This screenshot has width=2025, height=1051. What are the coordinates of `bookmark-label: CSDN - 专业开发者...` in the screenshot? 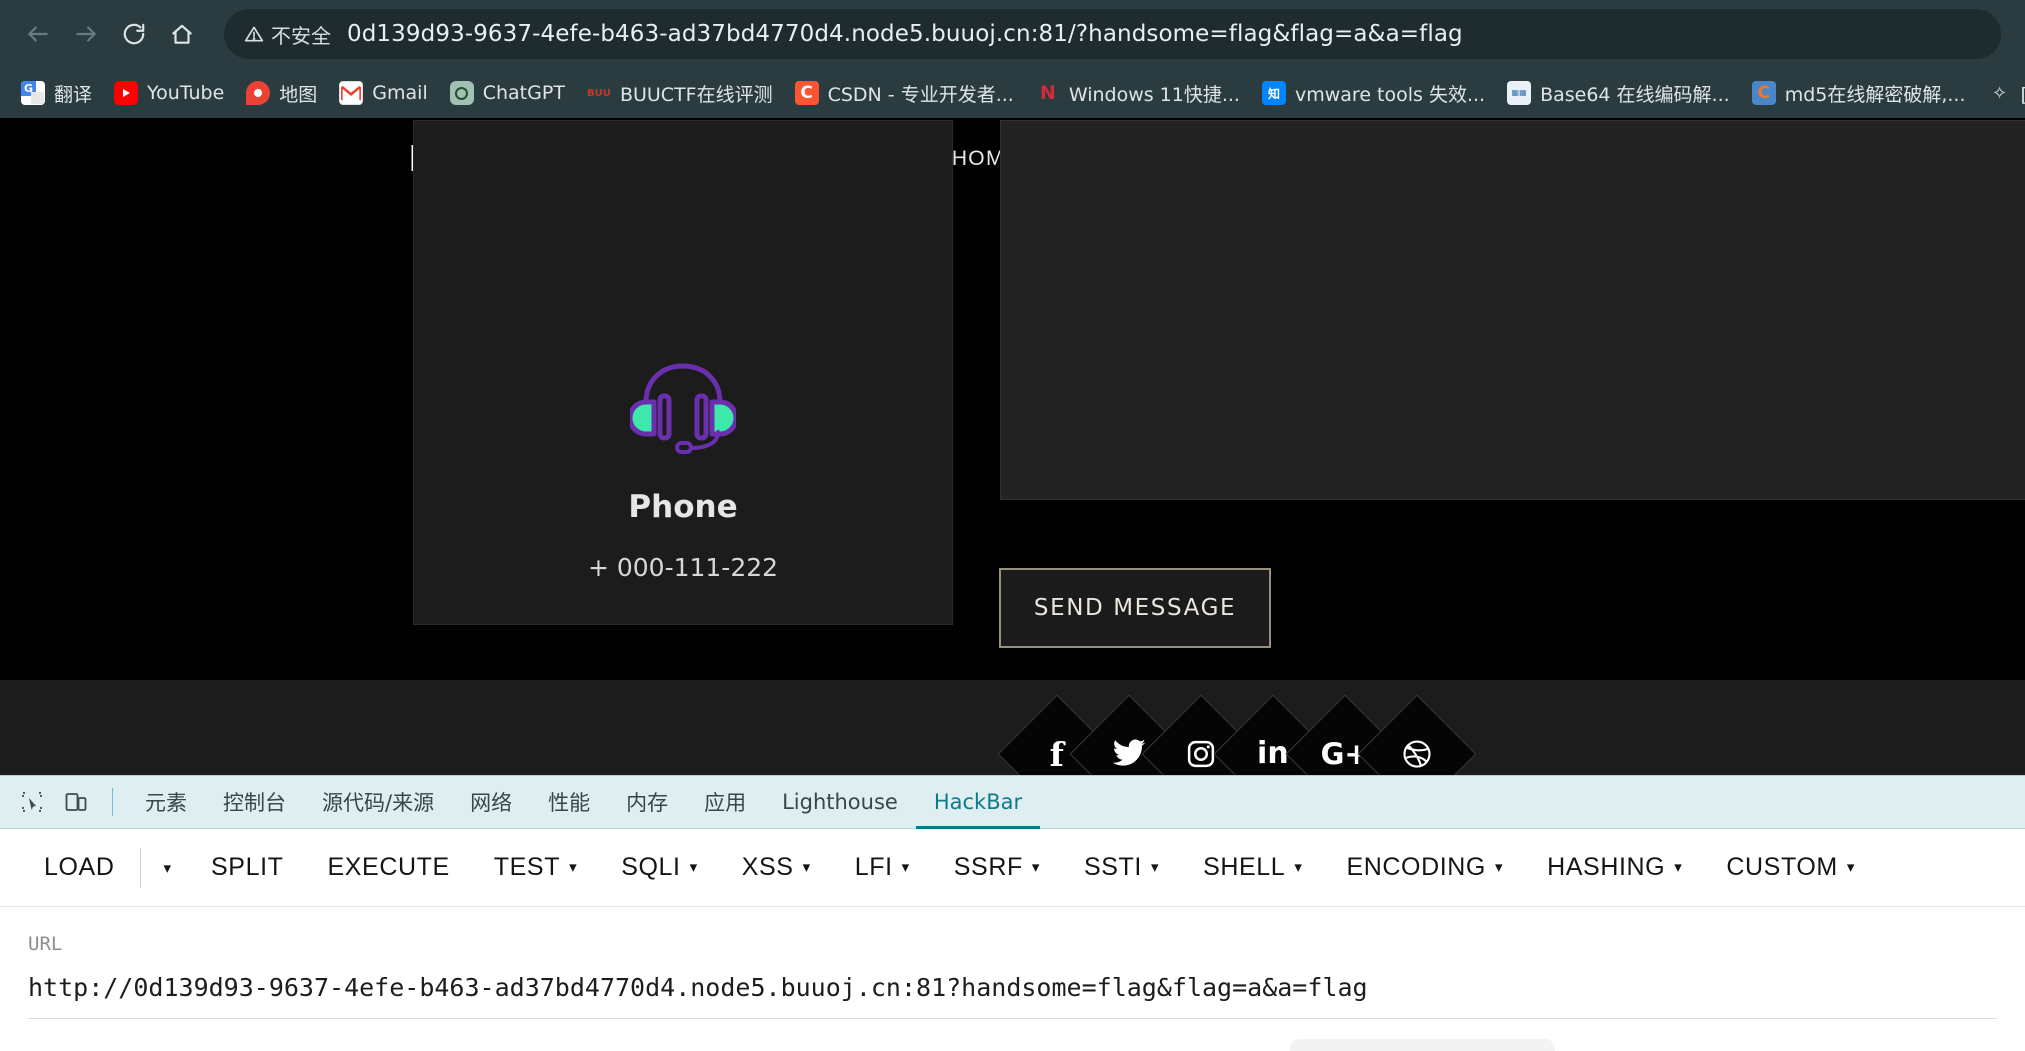 It's located at (920, 94).